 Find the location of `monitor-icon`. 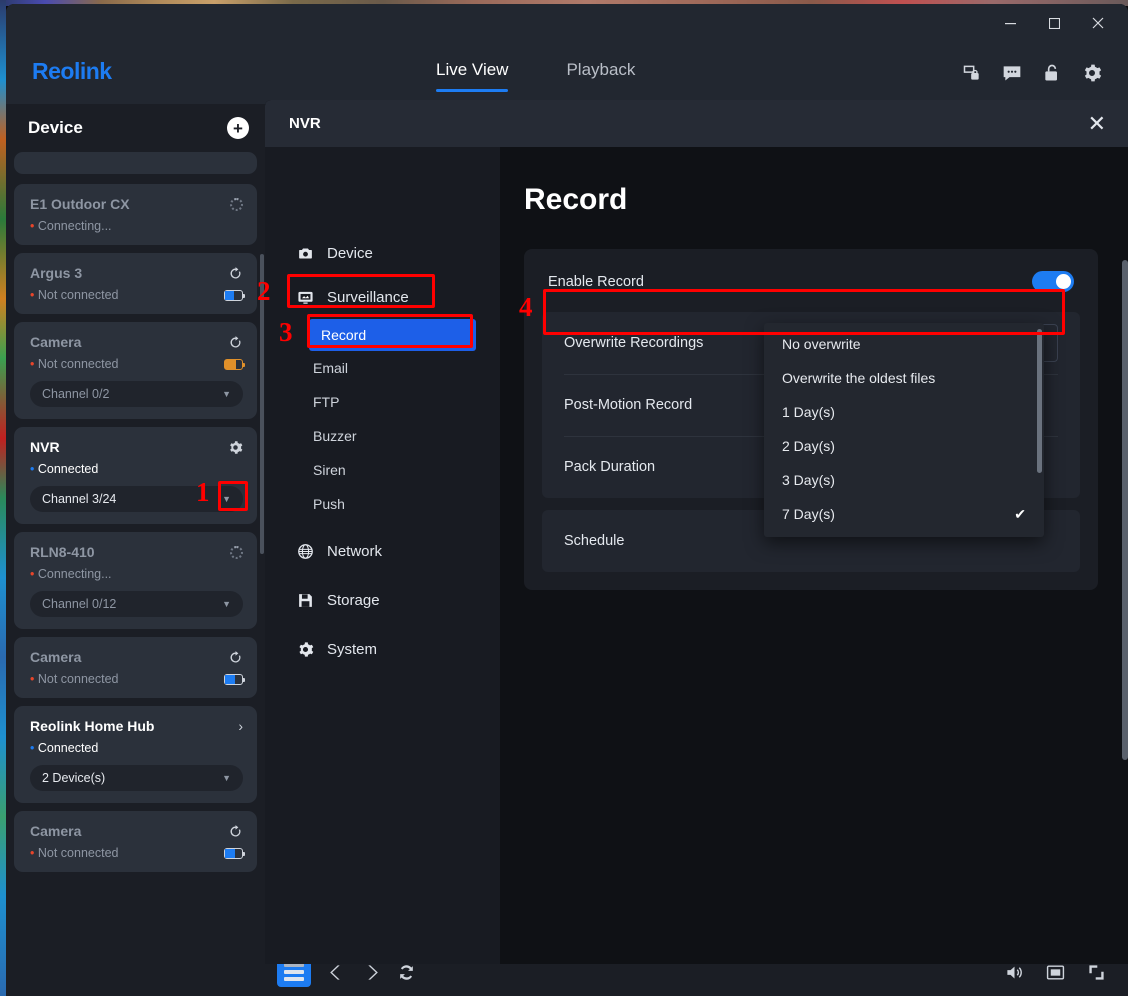

monitor-icon is located at coordinates (305, 297).